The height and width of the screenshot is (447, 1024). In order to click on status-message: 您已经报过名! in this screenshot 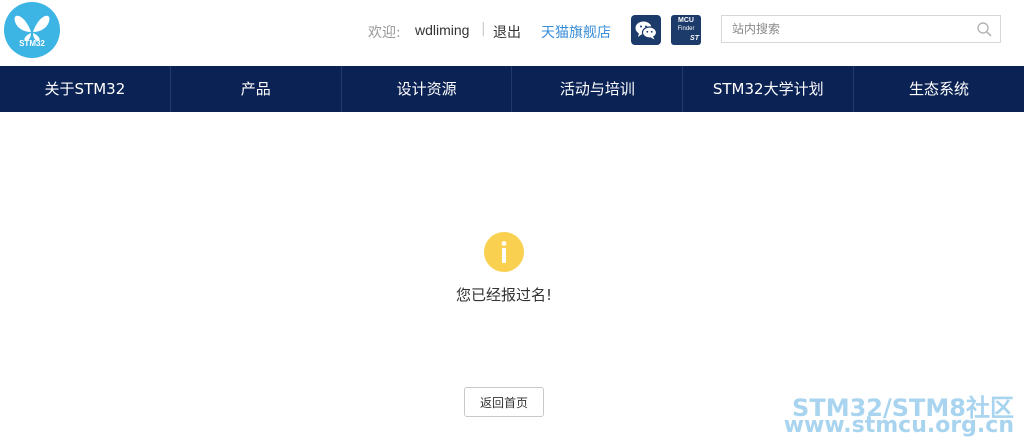, I will do `click(503, 295)`.